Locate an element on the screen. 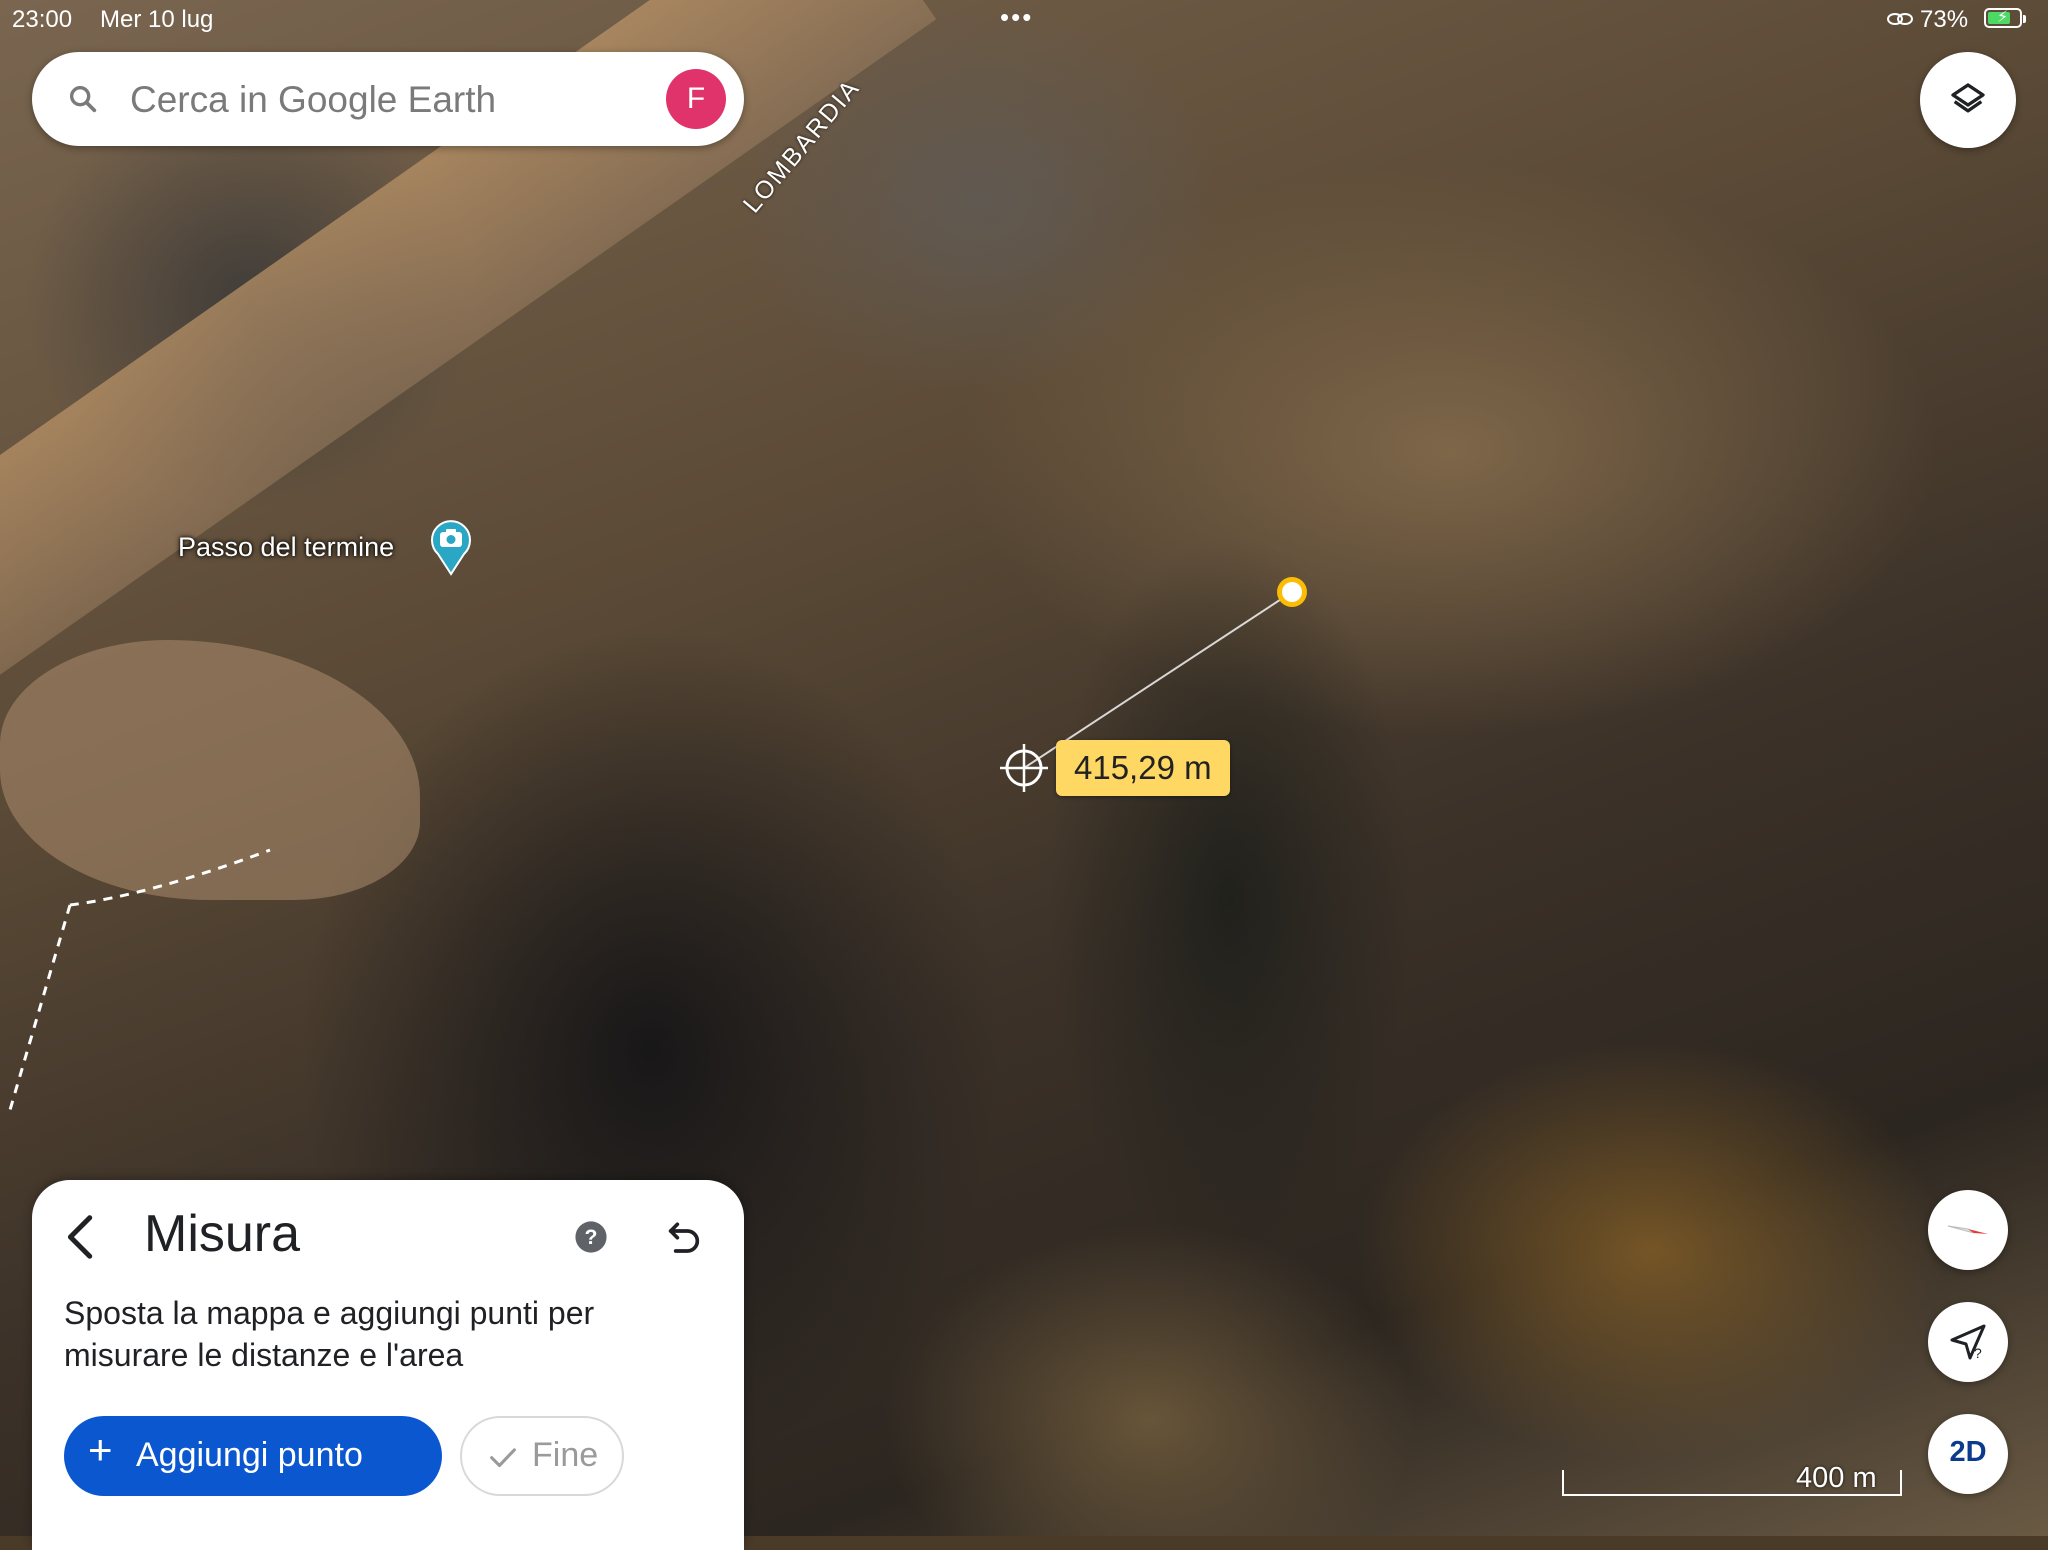 This screenshot has width=2048, height=1550. camera-pin-icon is located at coordinates (451, 547).